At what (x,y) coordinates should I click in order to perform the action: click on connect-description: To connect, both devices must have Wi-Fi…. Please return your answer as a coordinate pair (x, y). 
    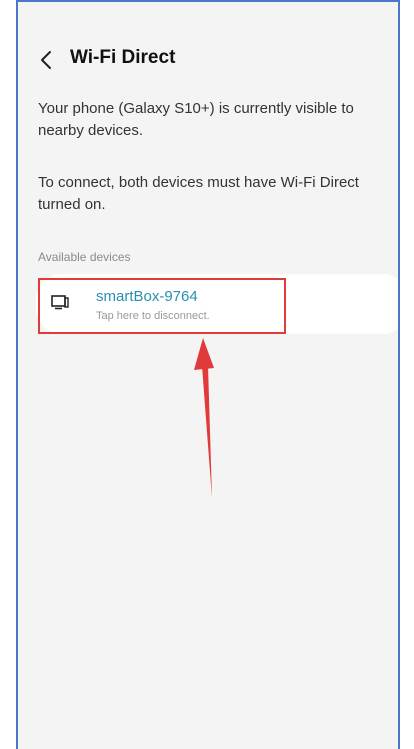
    Looking at the image, I should click on (198, 193).